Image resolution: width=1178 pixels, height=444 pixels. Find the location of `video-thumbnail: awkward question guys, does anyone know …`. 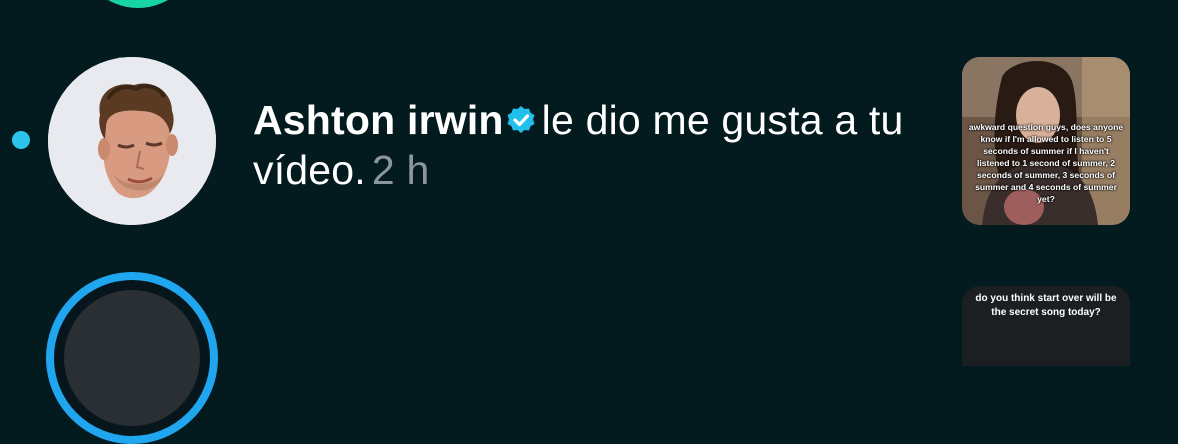

video-thumbnail: awkward question guys, does anyone know … is located at coordinates (1046, 141).